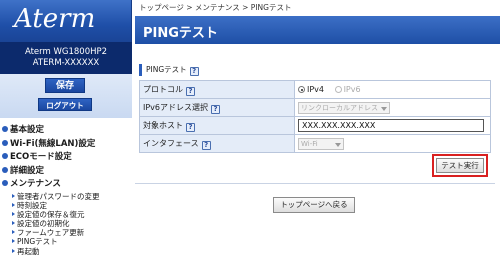  I want to click on sidebar-subitem-factory-reset: 設定値の初期化, so click(67, 223).